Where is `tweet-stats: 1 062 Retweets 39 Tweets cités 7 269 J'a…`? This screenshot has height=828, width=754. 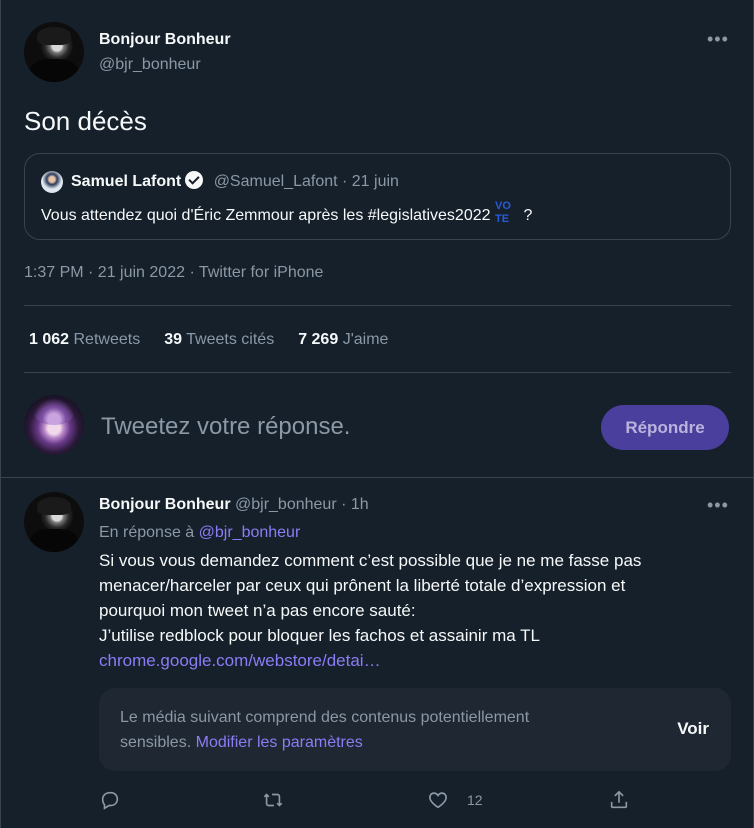
tweet-stats: 1 062 Retweets 39 Tweets cités 7 269 J'a… is located at coordinates (208, 340).